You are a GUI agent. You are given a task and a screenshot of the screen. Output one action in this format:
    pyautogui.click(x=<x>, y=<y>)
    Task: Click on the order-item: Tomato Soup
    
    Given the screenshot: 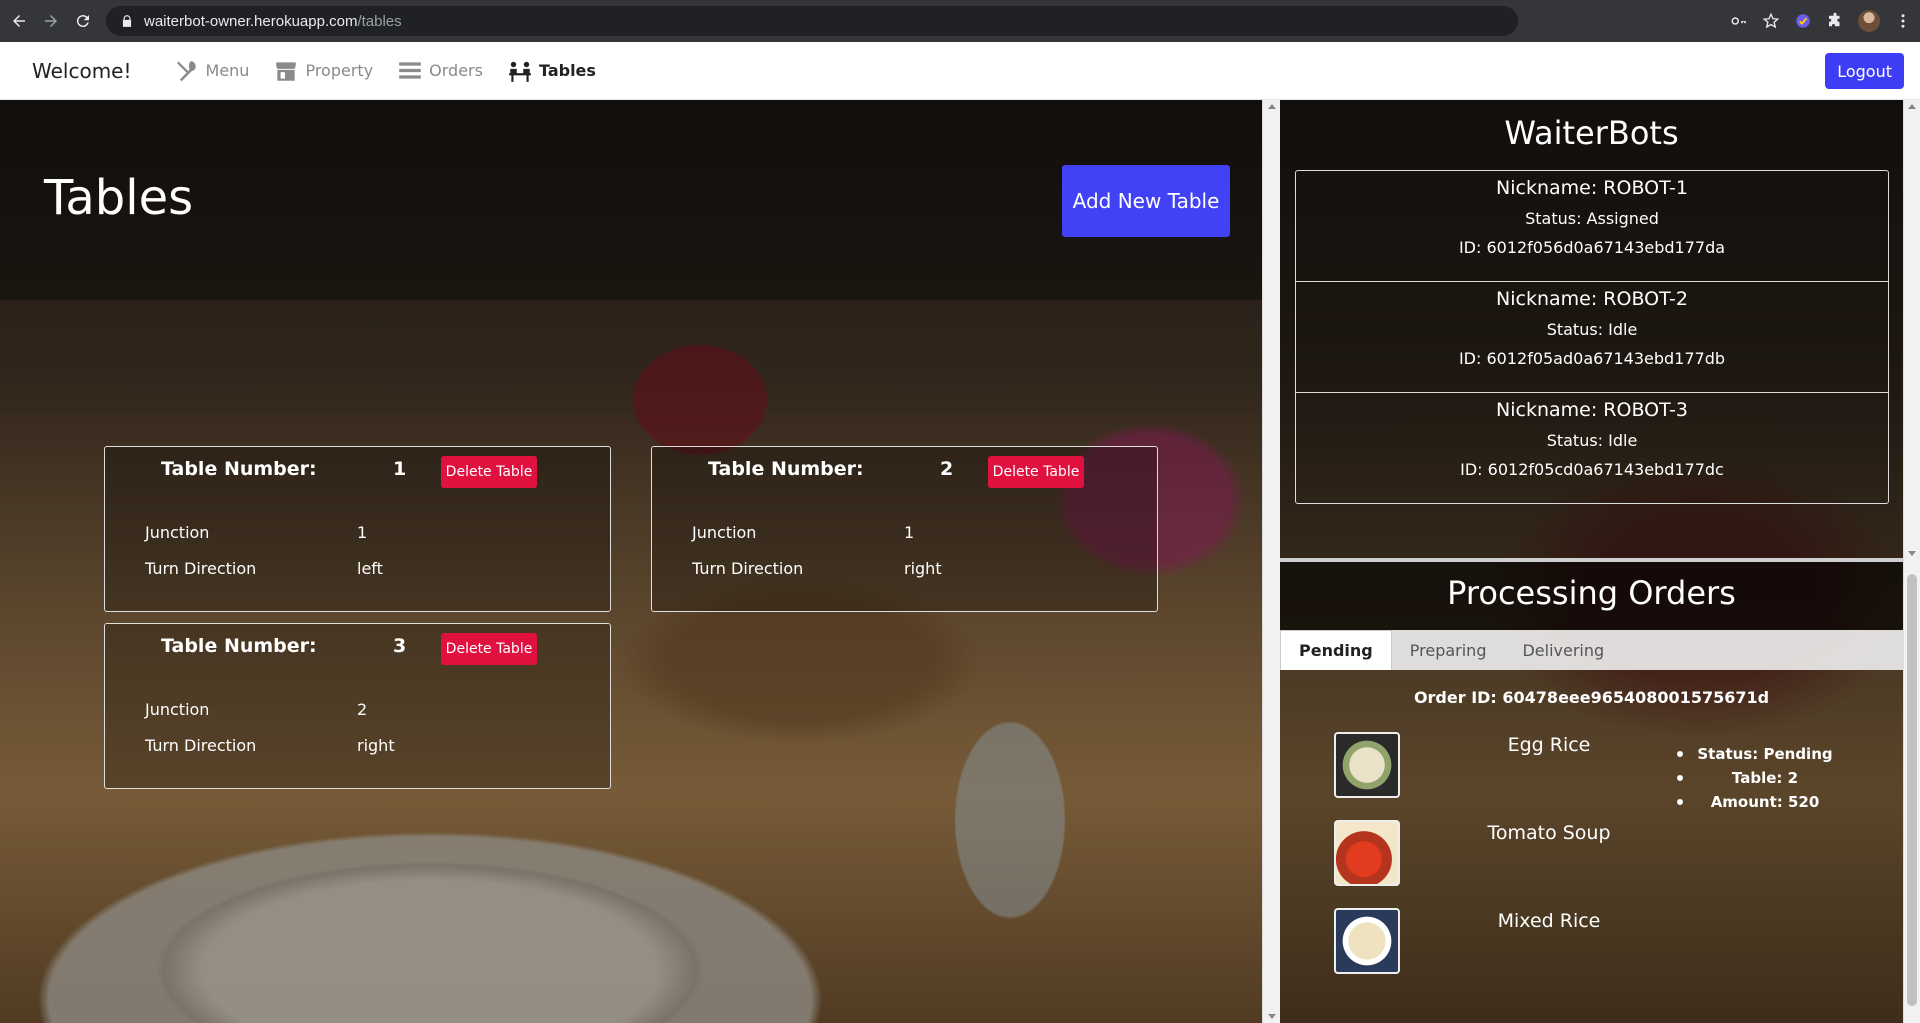 What is the action you would take?
    pyautogui.click(x=1499, y=853)
    